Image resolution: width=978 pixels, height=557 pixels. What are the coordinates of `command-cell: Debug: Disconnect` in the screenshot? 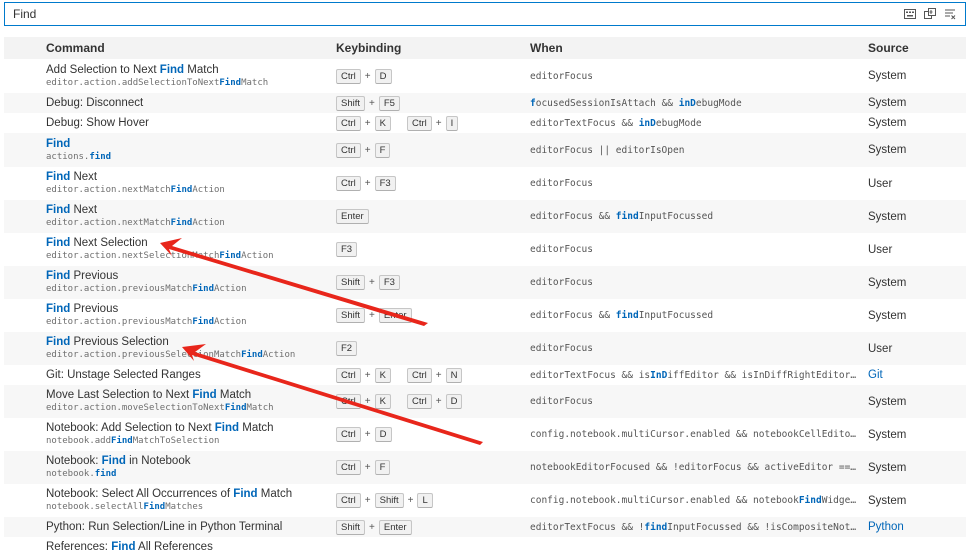 It's located at (94, 103).